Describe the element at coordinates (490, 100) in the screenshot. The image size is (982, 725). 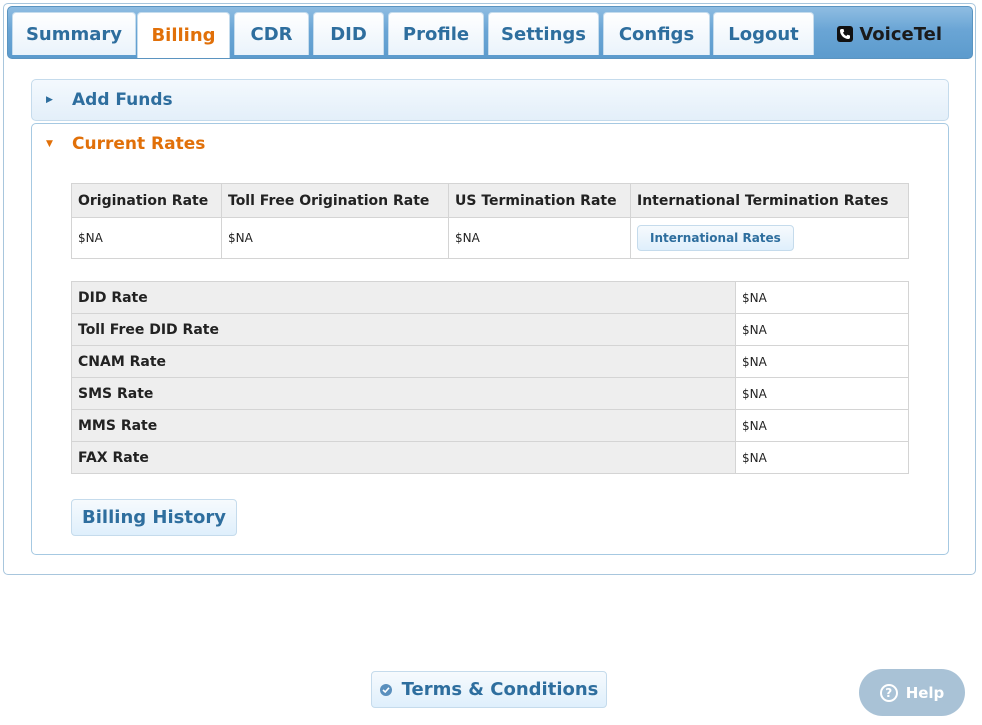
I see `accordion-add-funds: ▶ Add Funds` at that location.